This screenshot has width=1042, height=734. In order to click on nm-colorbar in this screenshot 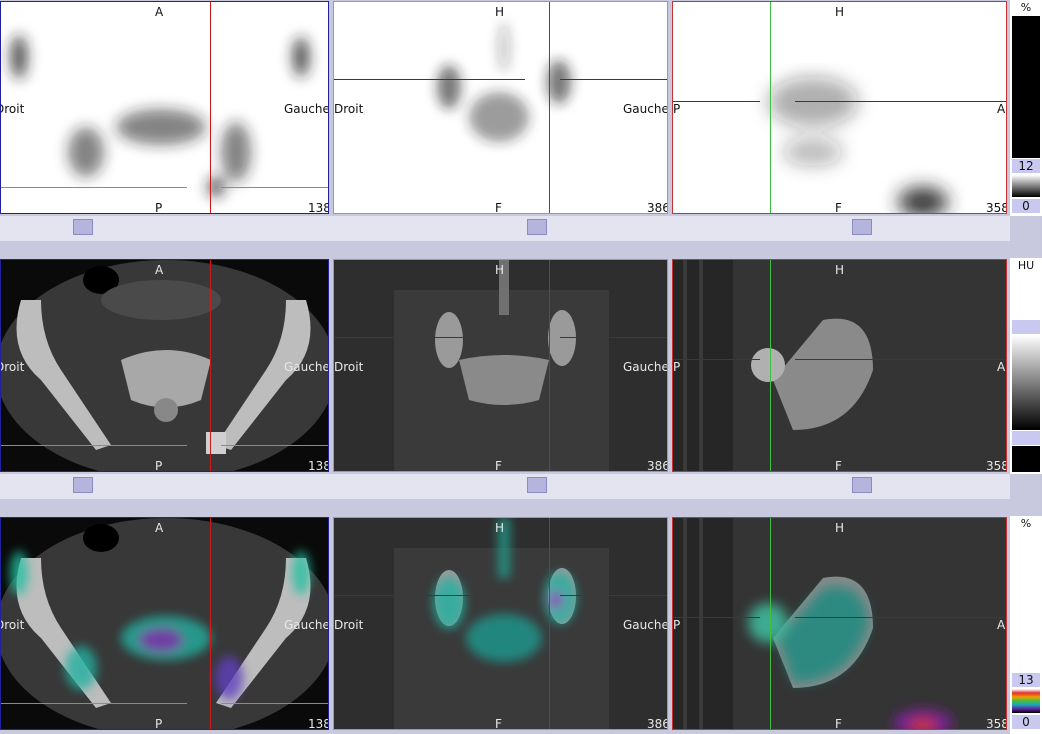, I will do `click(1026, 87)`.